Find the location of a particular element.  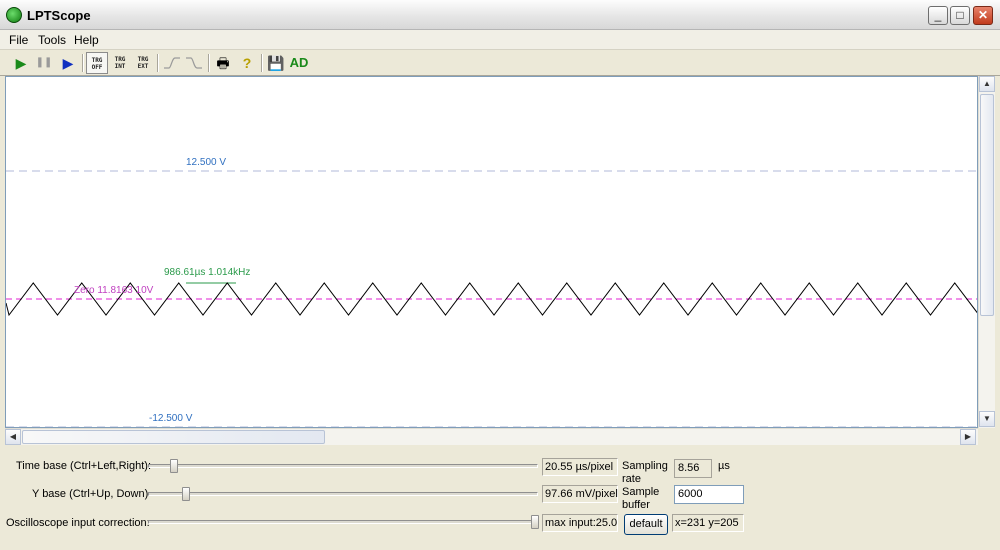

pause-icon: ❚❚ is located at coordinates (44, 62).